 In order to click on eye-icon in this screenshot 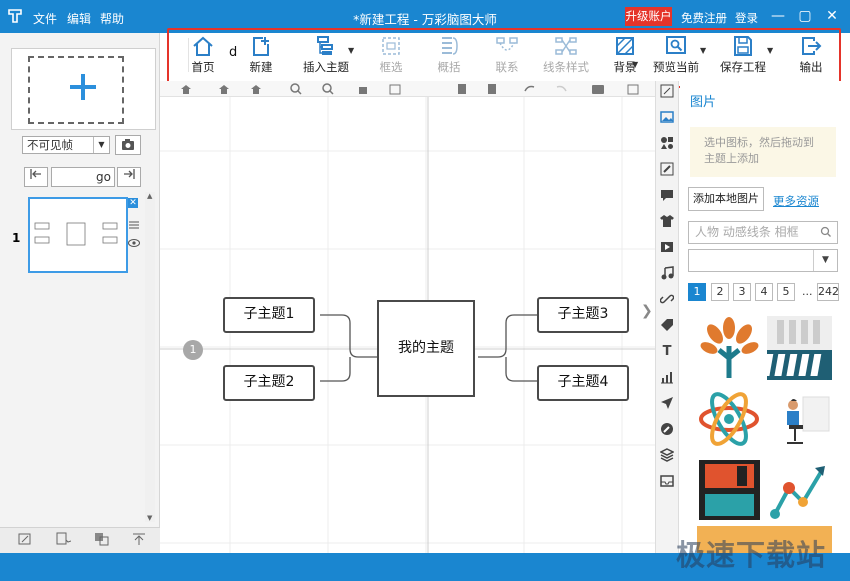, I will do `click(134, 242)`.